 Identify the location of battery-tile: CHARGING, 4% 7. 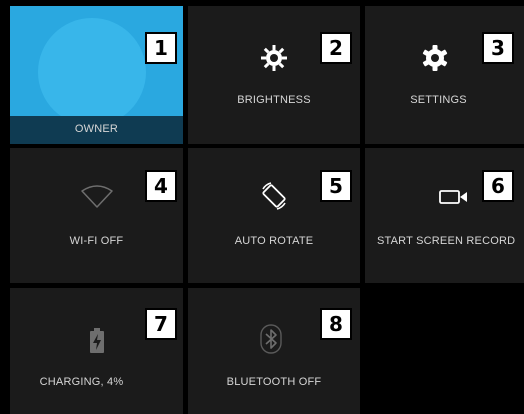
(96, 351).